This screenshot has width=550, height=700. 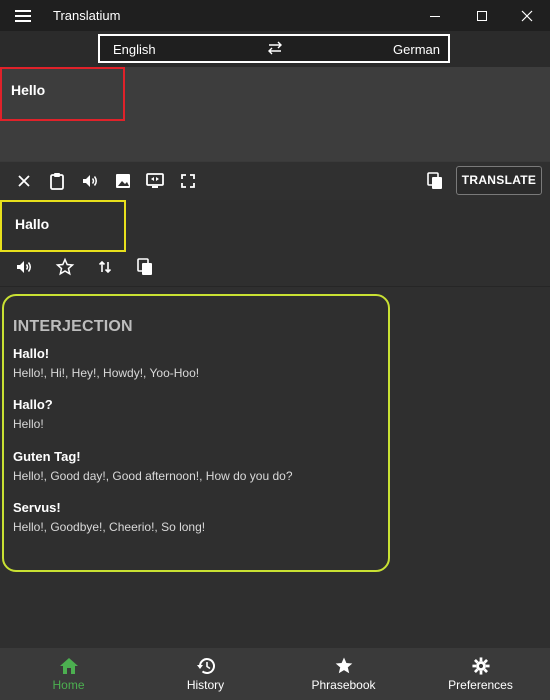 I want to click on translate-button: TRANSLATE, so click(x=499, y=180).